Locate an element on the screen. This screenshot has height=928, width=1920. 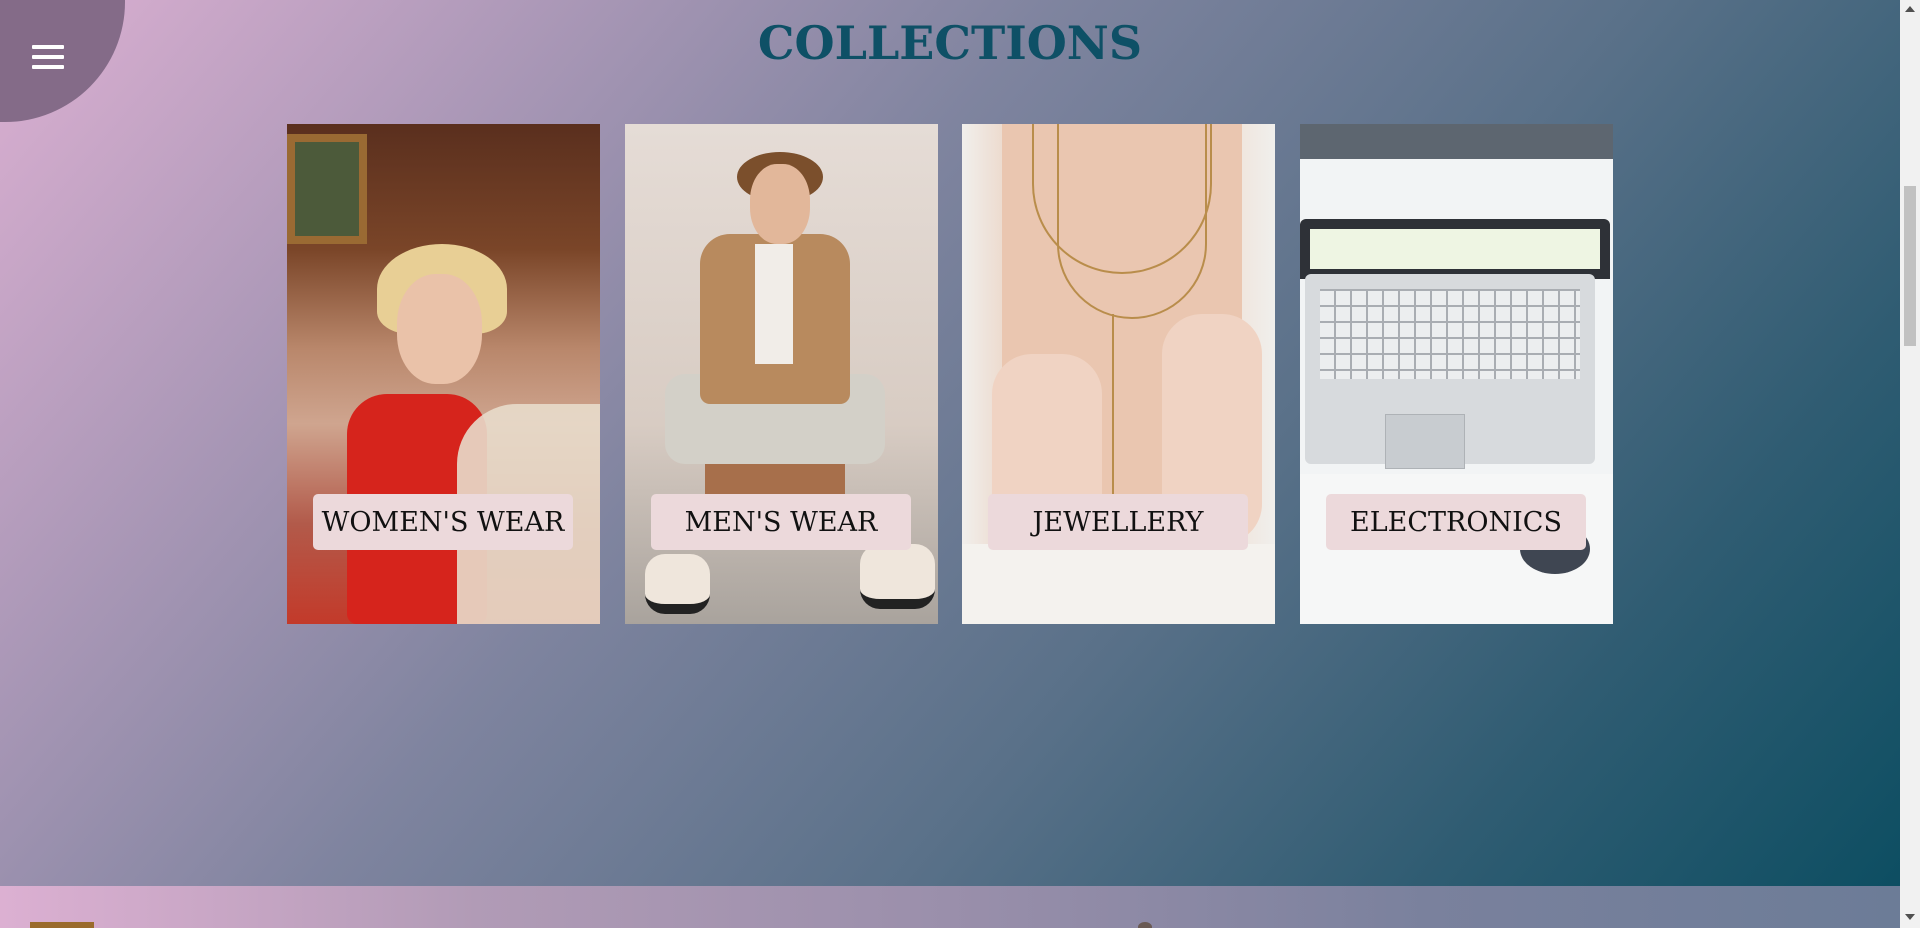
collection-card-electronics: ELECTRONICS is located at coordinates (1456, 374).